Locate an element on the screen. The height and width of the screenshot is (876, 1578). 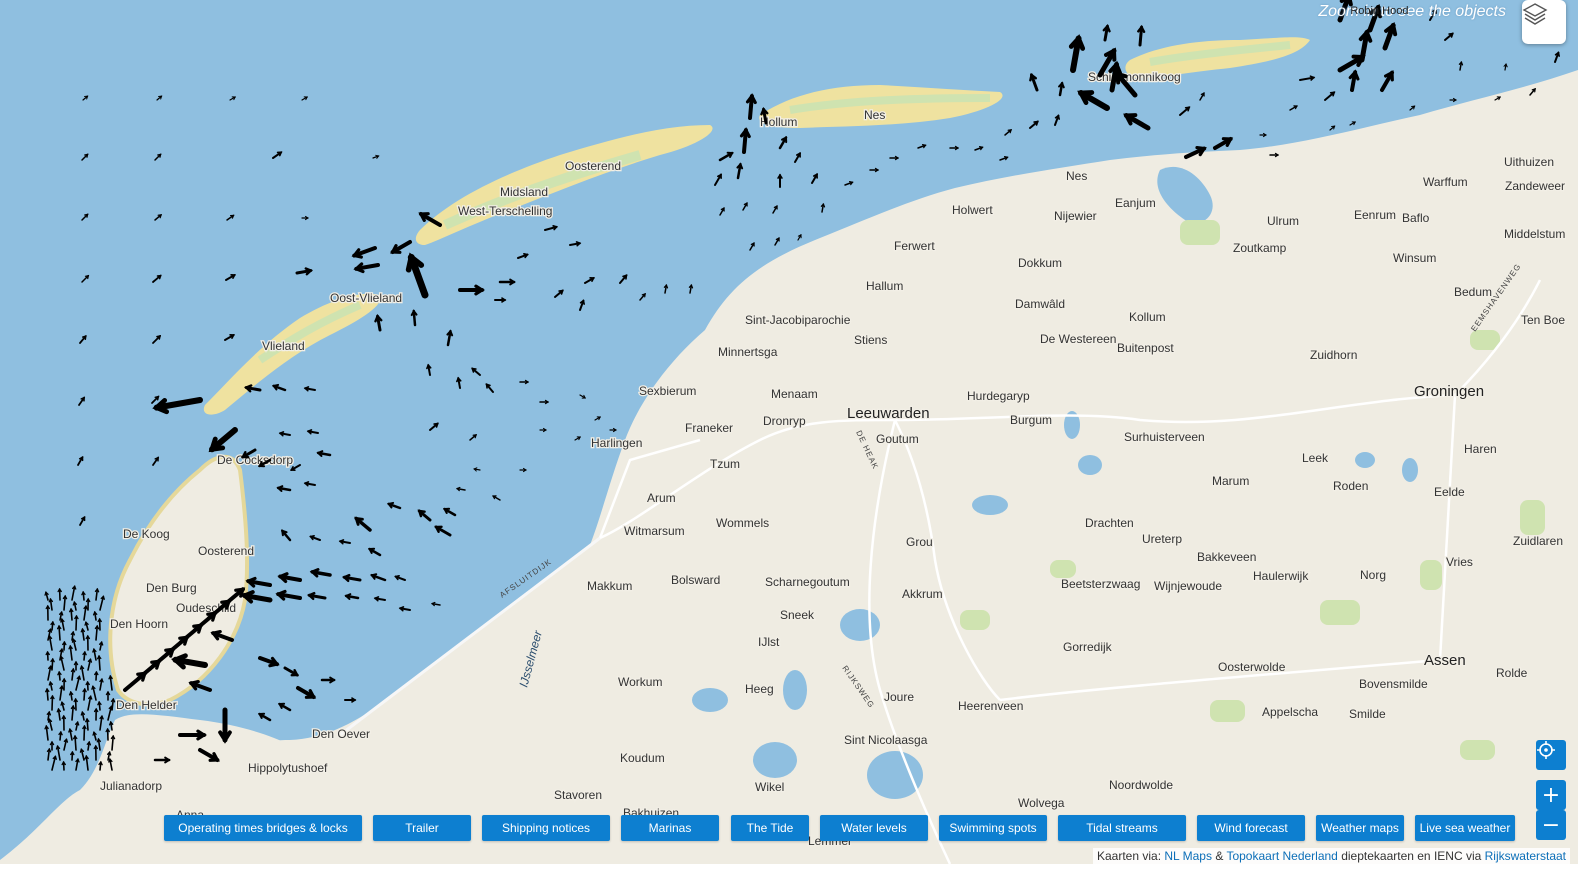
attribution-prefix: Kaarten via: is located at coordinates (1129, 856).